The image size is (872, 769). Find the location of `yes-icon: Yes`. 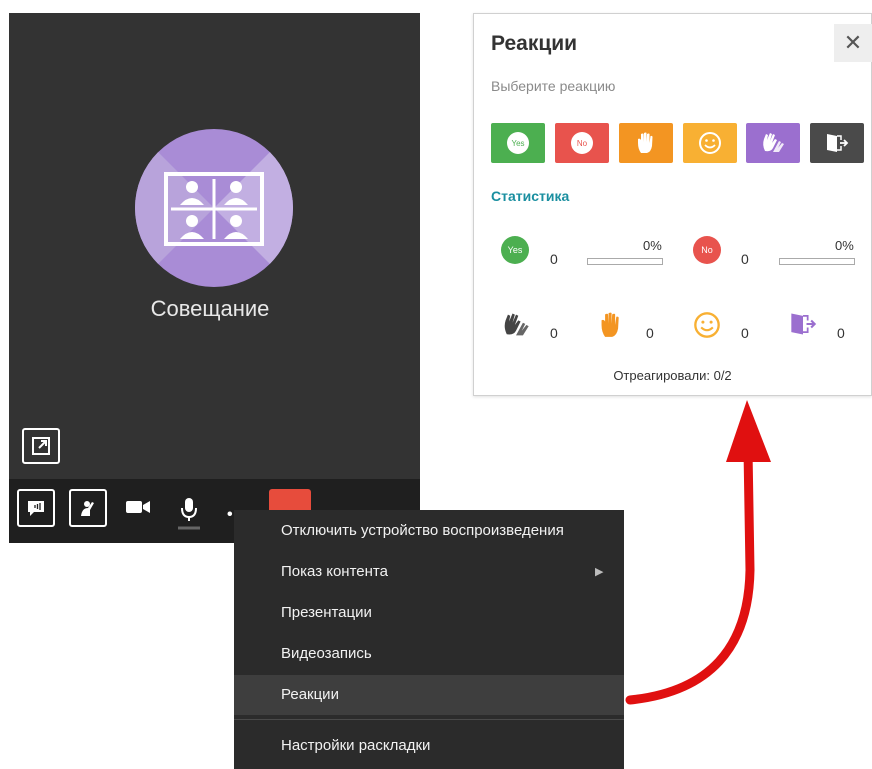

yes-icon: Yes is located at coordinates (518, 143).